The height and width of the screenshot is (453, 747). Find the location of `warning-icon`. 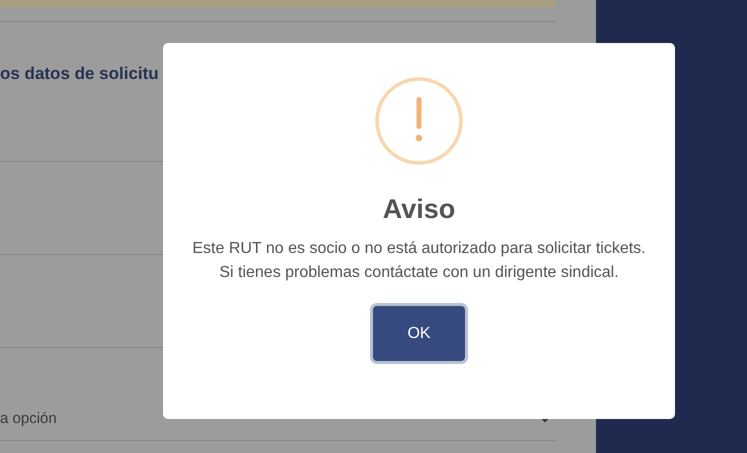

warning-icon is located at coordinates (419, 121).